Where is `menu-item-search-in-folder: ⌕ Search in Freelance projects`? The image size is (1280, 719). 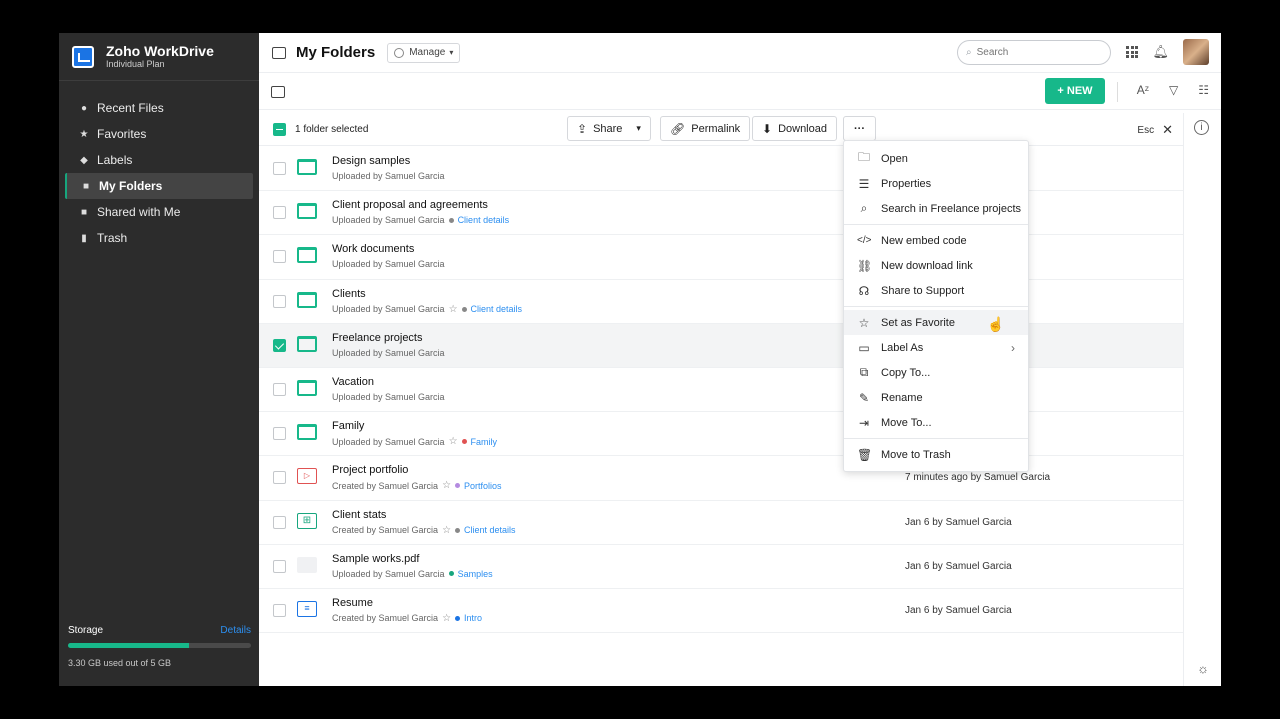
menu-item-search-in-folder: ⌕ Search in Freelance projects is located at coordinates (936, 208).